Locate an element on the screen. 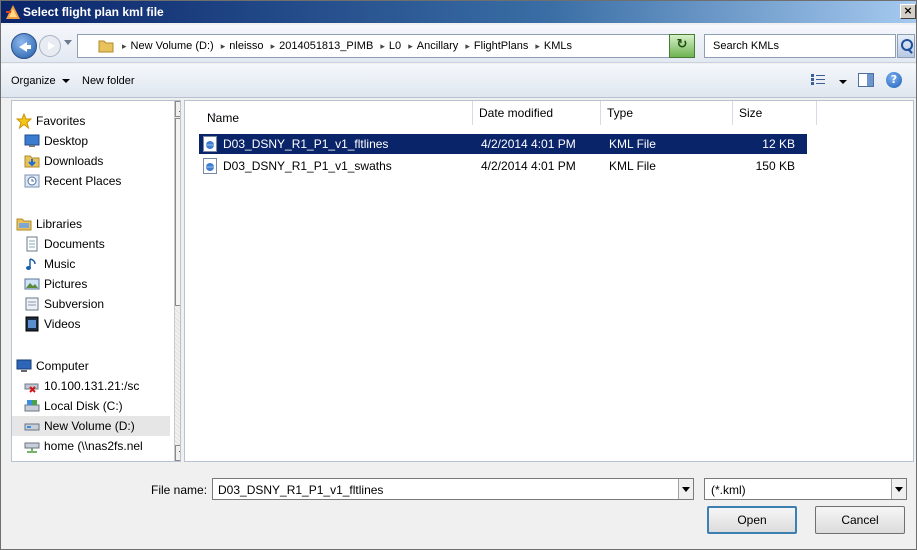 The height and width of the screenshot is (550, 917). file-name-combobox: D03_DSNY_R1_P1_v1_fltlines is located at coordinates (453, 489).